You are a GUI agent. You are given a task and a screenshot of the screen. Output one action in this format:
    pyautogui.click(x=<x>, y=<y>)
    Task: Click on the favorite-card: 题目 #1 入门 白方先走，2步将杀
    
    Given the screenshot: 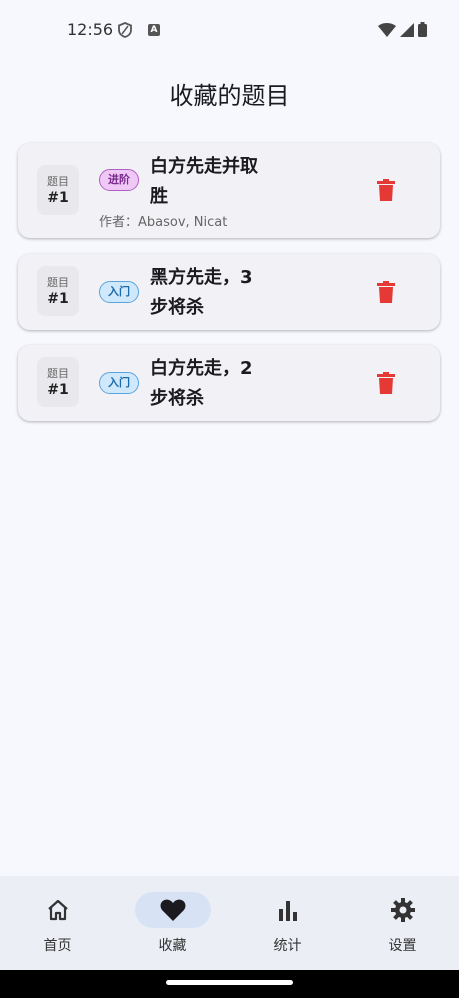 What is the action you would take?
    pyautogui.click(x=229, y=383)
    